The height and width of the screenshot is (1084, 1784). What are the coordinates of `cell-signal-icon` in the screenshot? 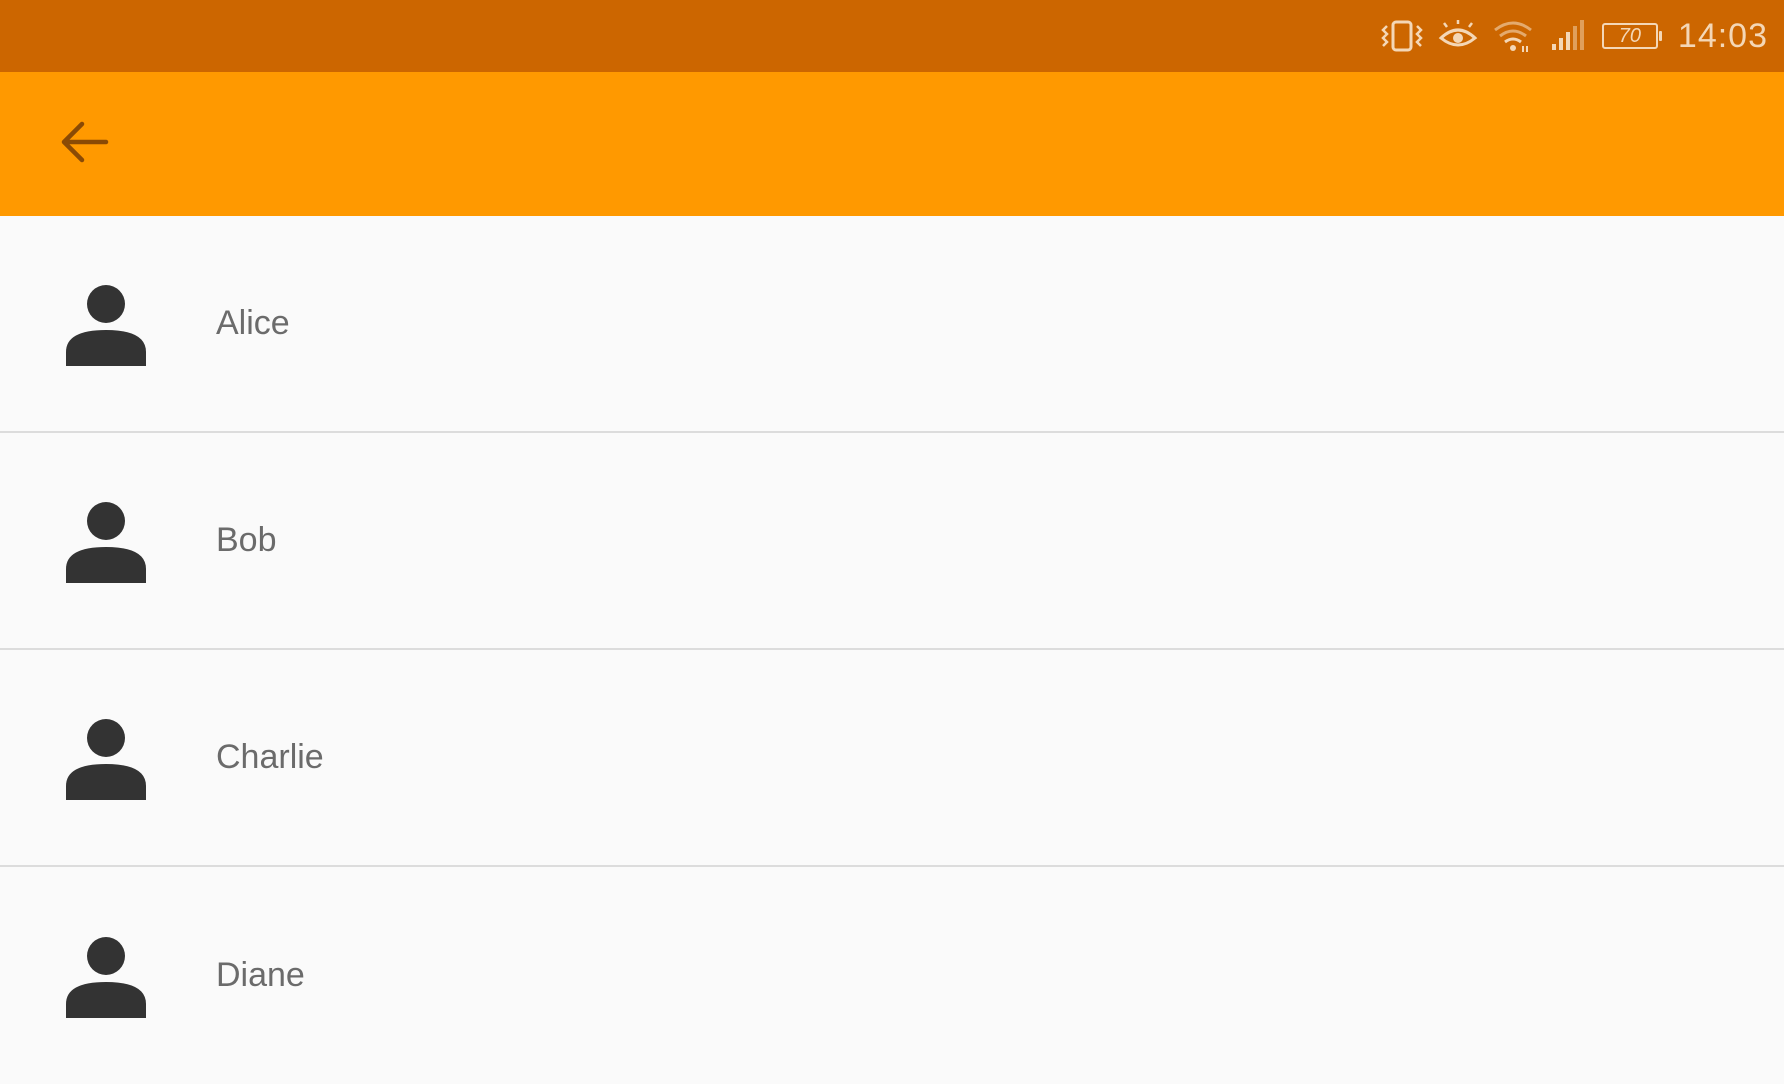 It's located at (1568, 36).